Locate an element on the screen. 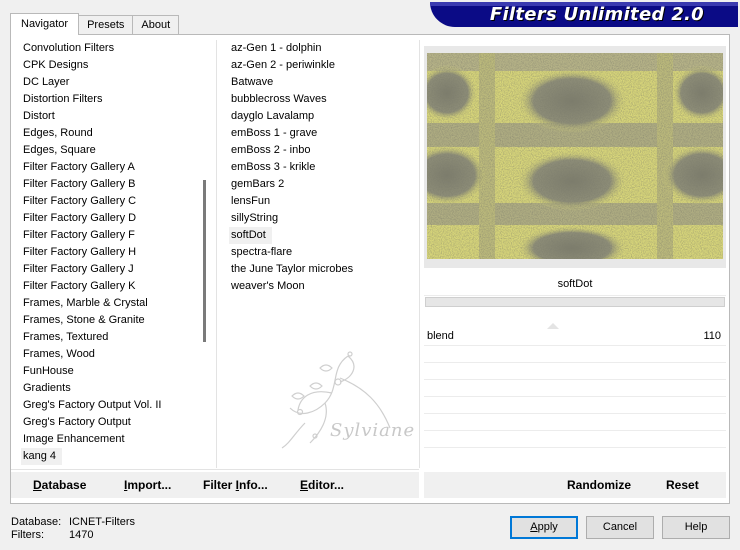 This screenshot has width=740, height=550. category-item: Image Enhancement is located at coordinates (109, 439).